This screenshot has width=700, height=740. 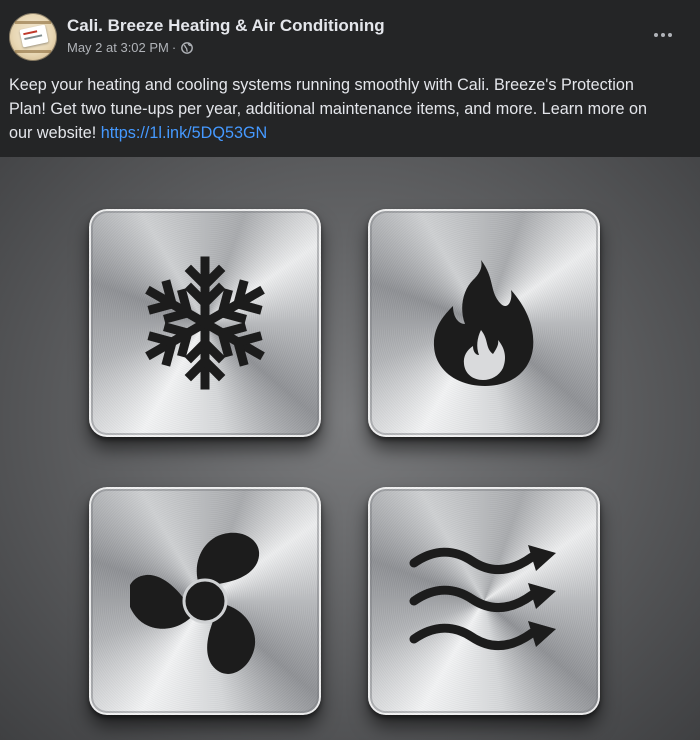 What do you see at coordinates (195, 603) in the screenshot?
I see `fan-icon` at bounding box center [195, 603].